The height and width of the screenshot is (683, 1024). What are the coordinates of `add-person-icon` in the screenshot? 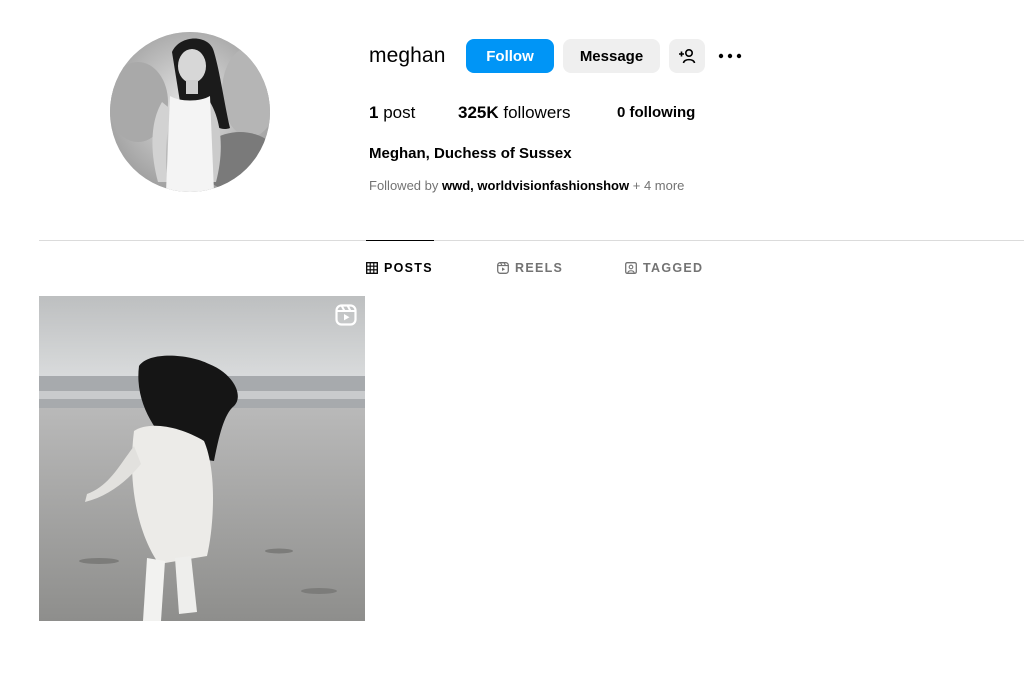 It's located at (687, 56).